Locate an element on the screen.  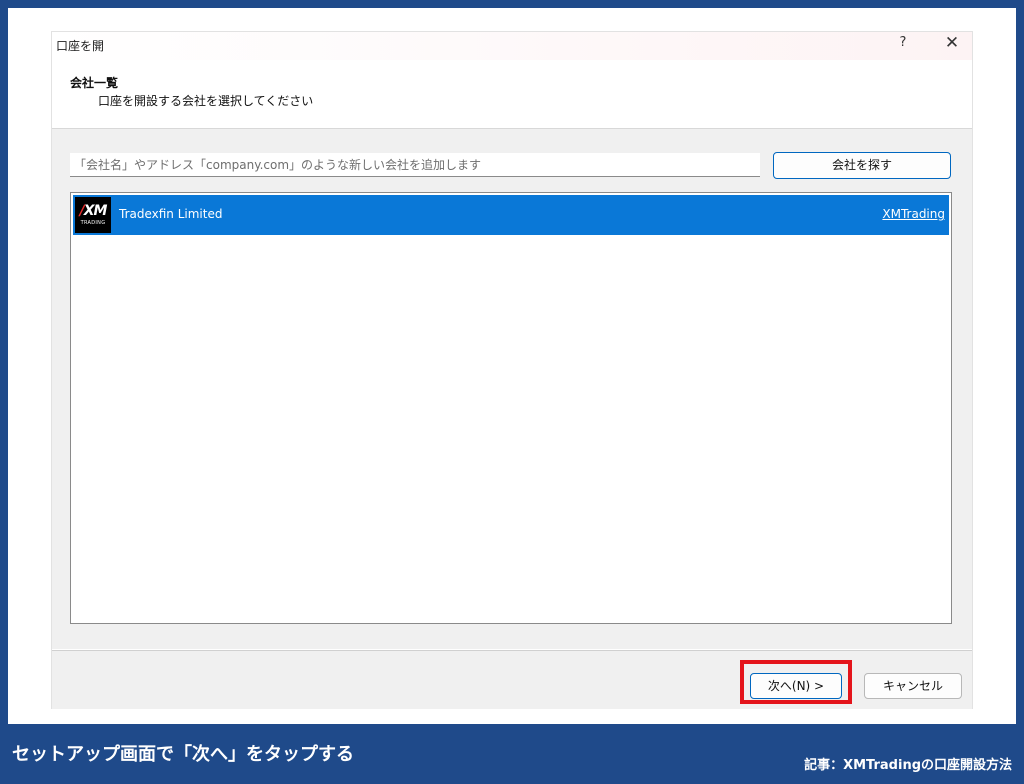
close-button: ✕ is located at coordinates (952, 43).